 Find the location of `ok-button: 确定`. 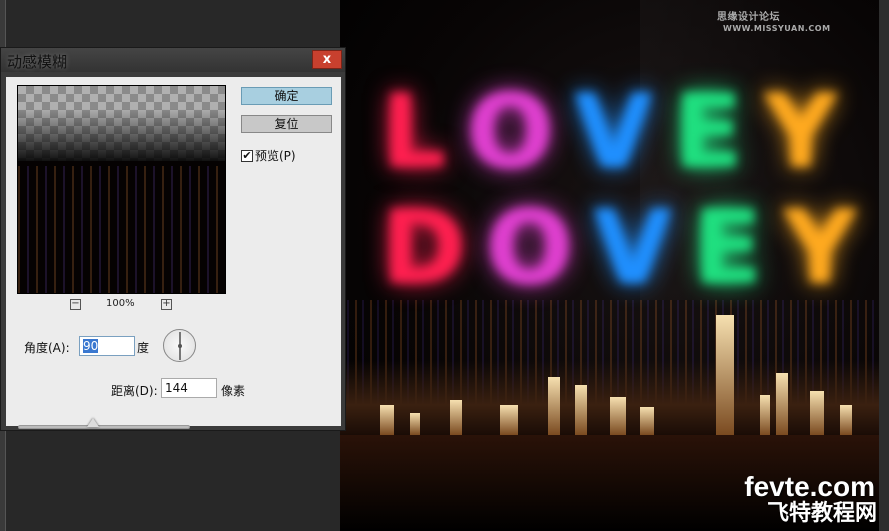

ok-button: 确定 is located at coordinates (286, 96).